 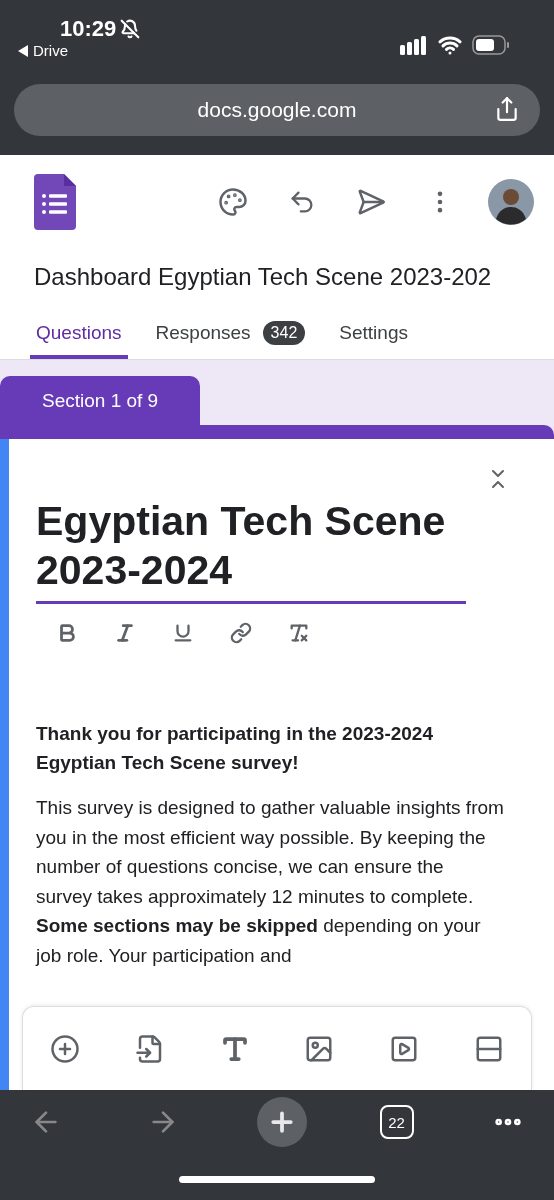 I want to click on signal-icon, so click(x=414, y=45).